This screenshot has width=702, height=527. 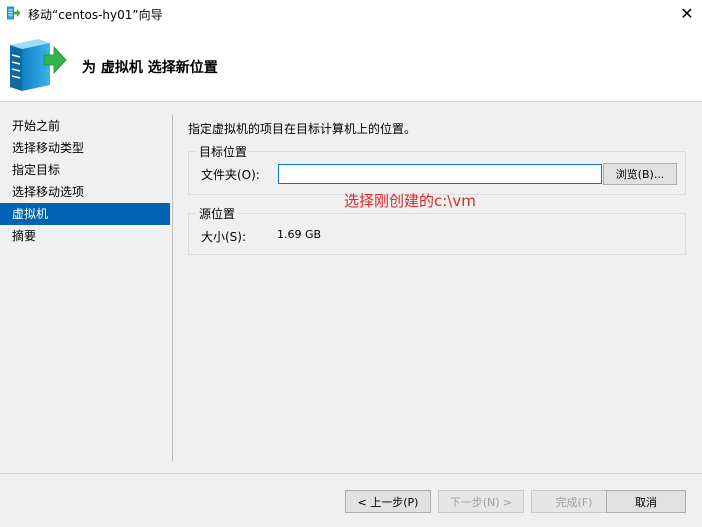 What do you see at coordinates (351, 473) in the screenshot?
I see `footer-divider` at bounding box center [351, 473].